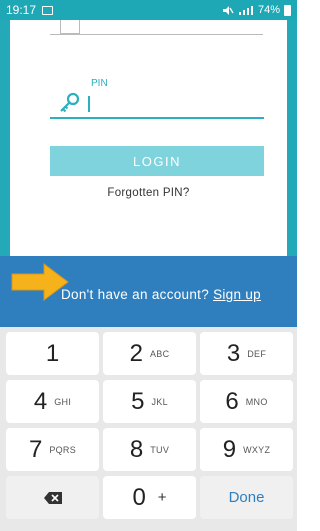  I want to click on signup-banner: Don't have an account? Sign up, so click(148, 291).